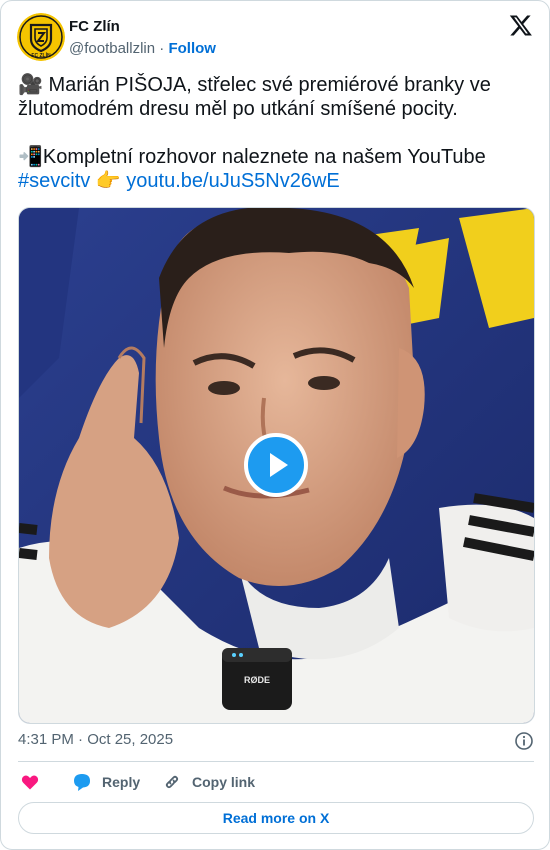  Describe the element at coordinates (108, 181) in the screenshot. I see `pointing-right-icon: 👉` at that location.